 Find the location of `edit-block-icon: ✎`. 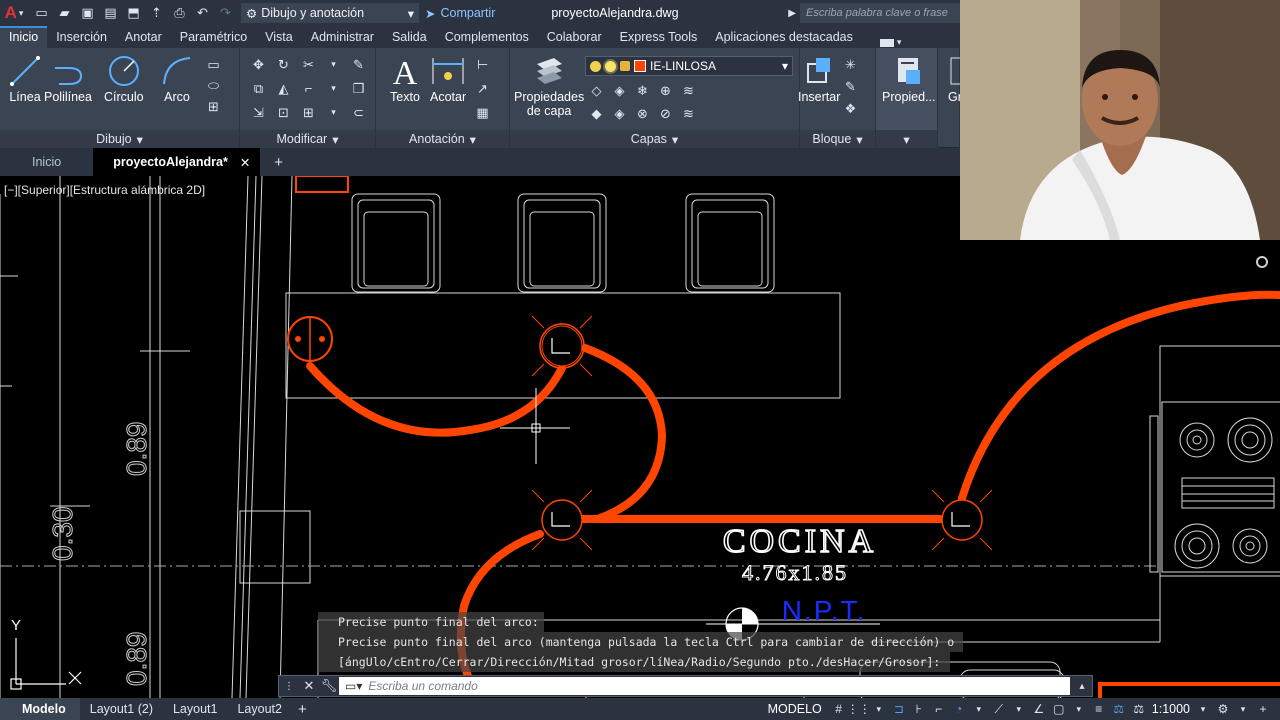

edit-block-icon: ✎ is located at coordinates (850, 86).